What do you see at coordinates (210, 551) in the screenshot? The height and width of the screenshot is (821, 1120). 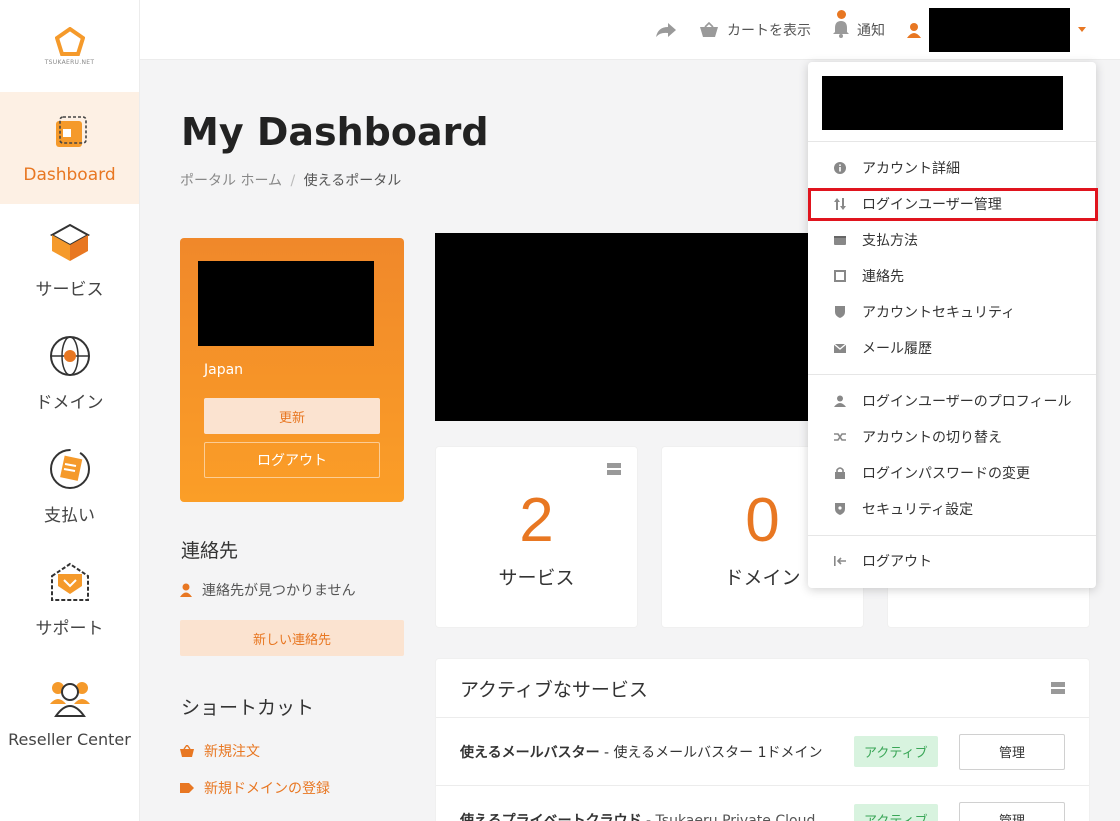 I see `contacts-title: 連絡先` at bounding box center [210, 551].